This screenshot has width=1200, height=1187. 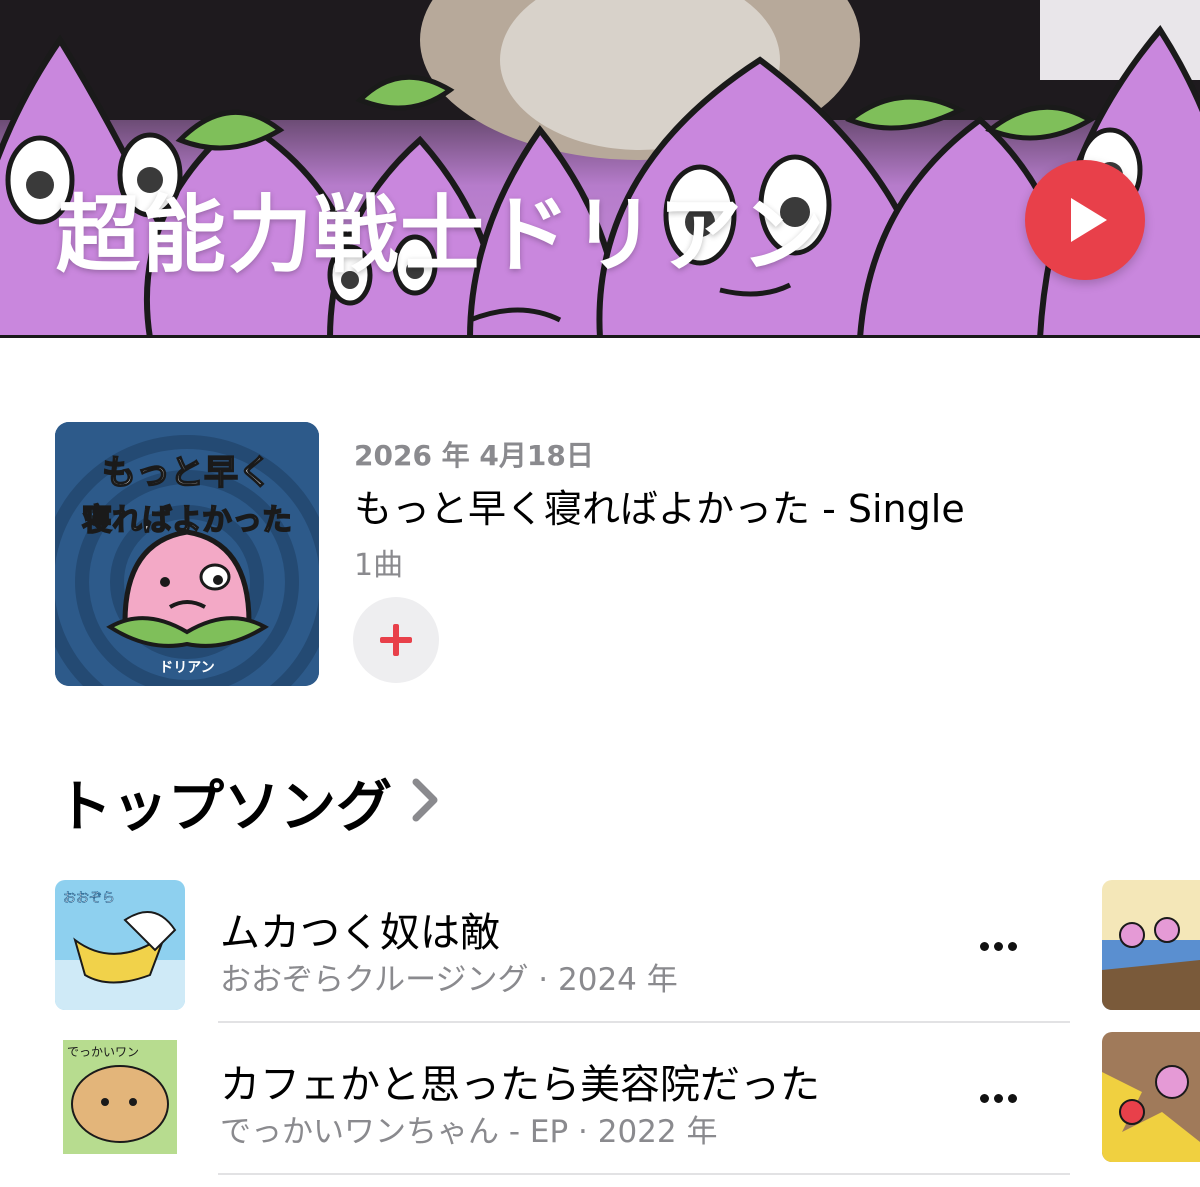 I want to click on song-title: ムカつく奴は敵, so click(x=360, y=933).